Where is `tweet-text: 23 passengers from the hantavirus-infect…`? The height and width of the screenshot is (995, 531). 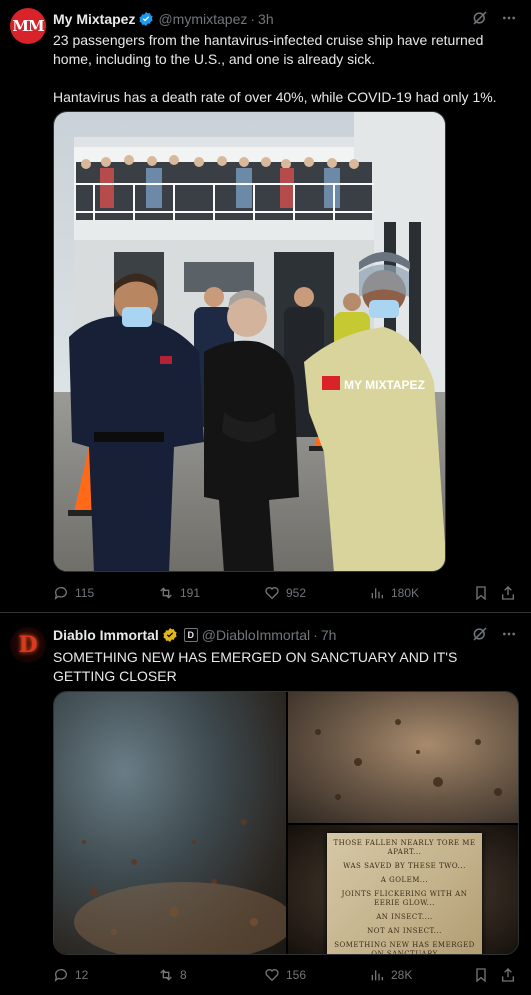
tweet-text: 23 passengers from the hantavirus-infect… is located at coordinates (285, 69).